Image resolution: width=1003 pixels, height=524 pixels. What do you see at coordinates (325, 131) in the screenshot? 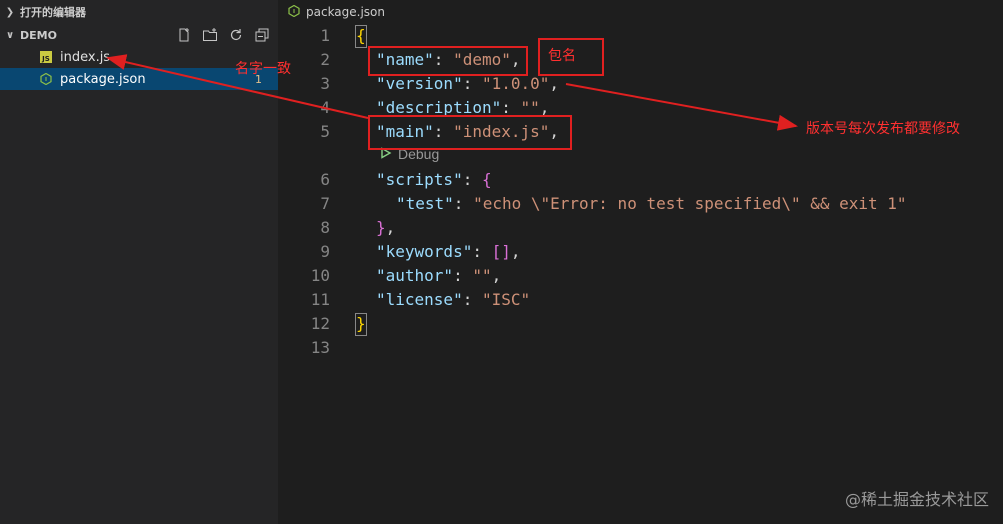
I see `line-number: 5` at bounding box center [325, 131].